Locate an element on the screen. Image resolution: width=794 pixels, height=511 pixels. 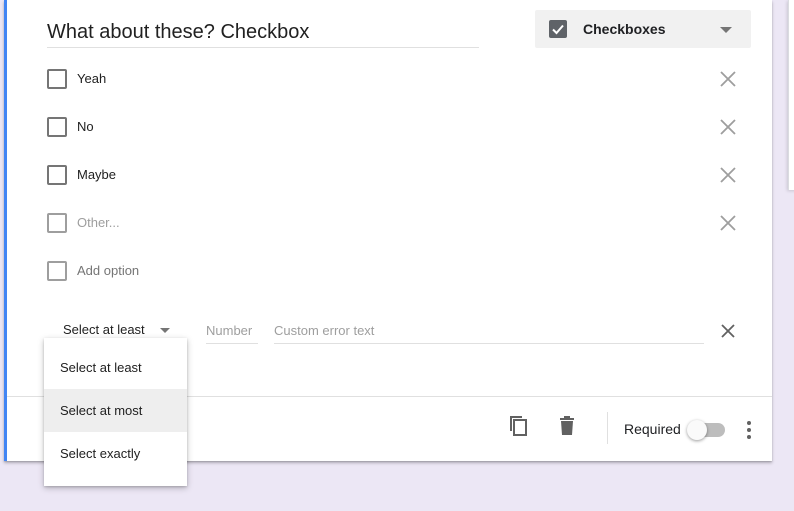
add-option-link: Add option is located at coordinates (108, 270).